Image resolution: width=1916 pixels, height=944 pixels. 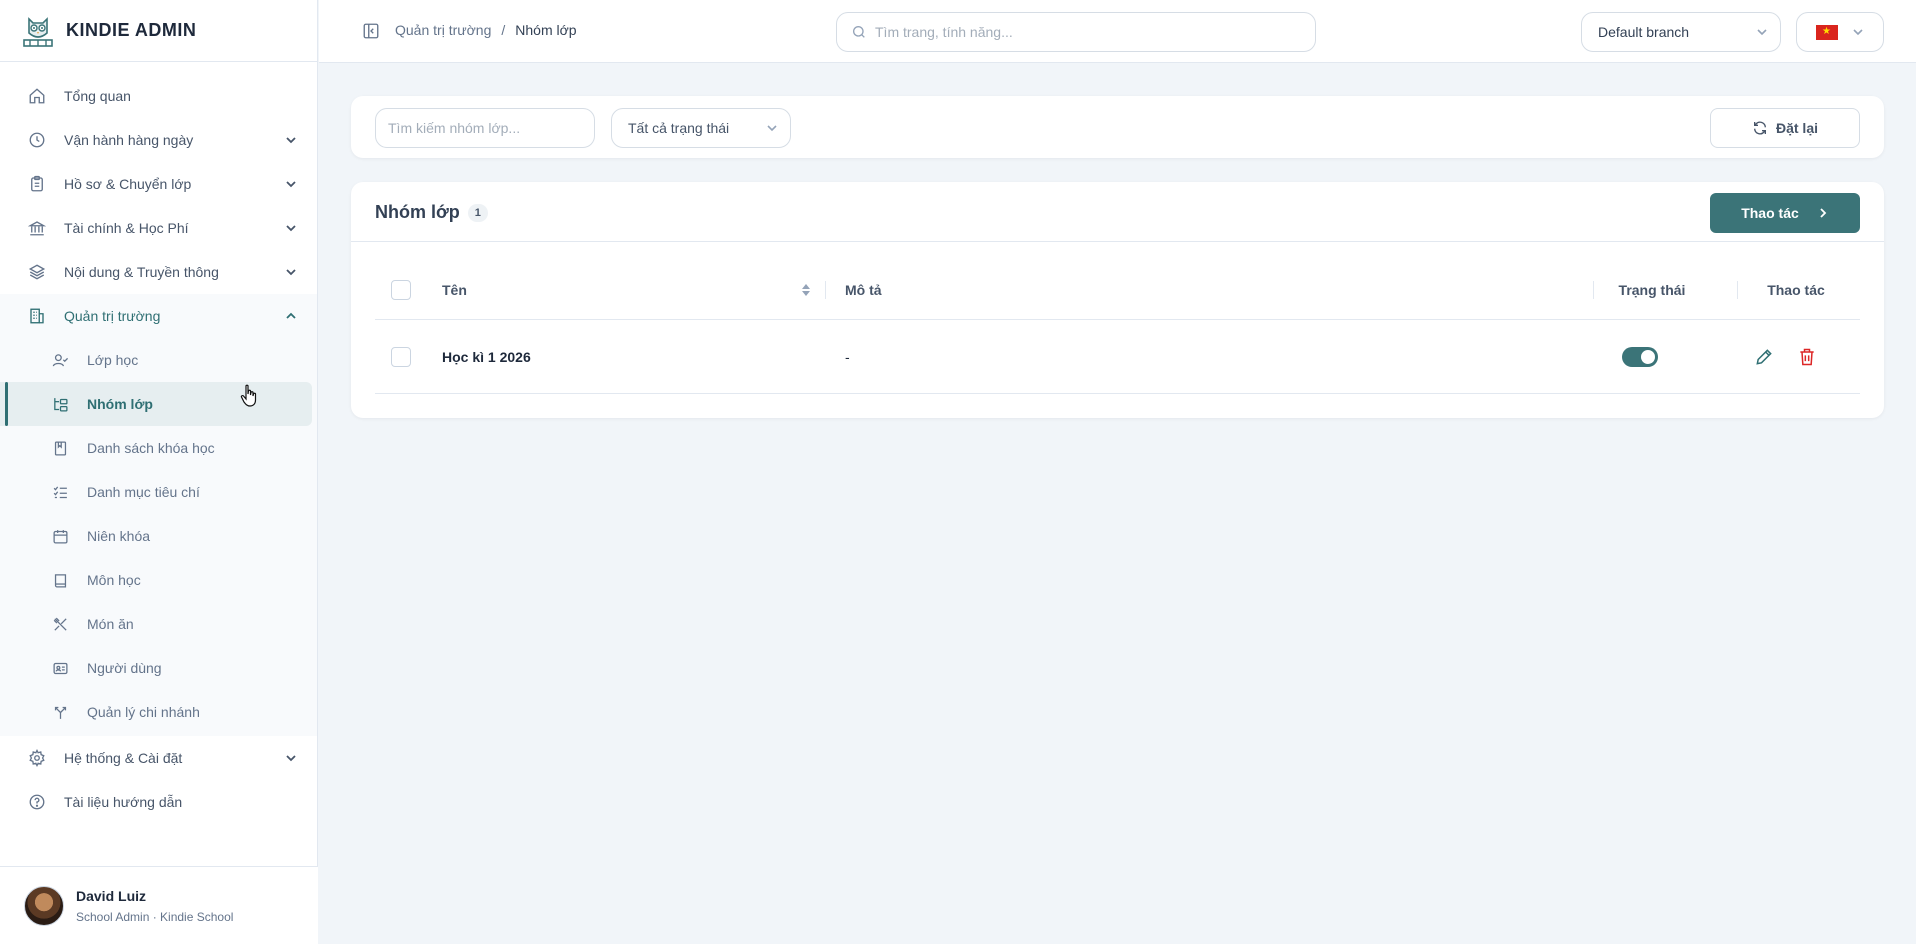 I want to click on table-row: Học kì 1 2026 -, so click(x=1117, y=357).